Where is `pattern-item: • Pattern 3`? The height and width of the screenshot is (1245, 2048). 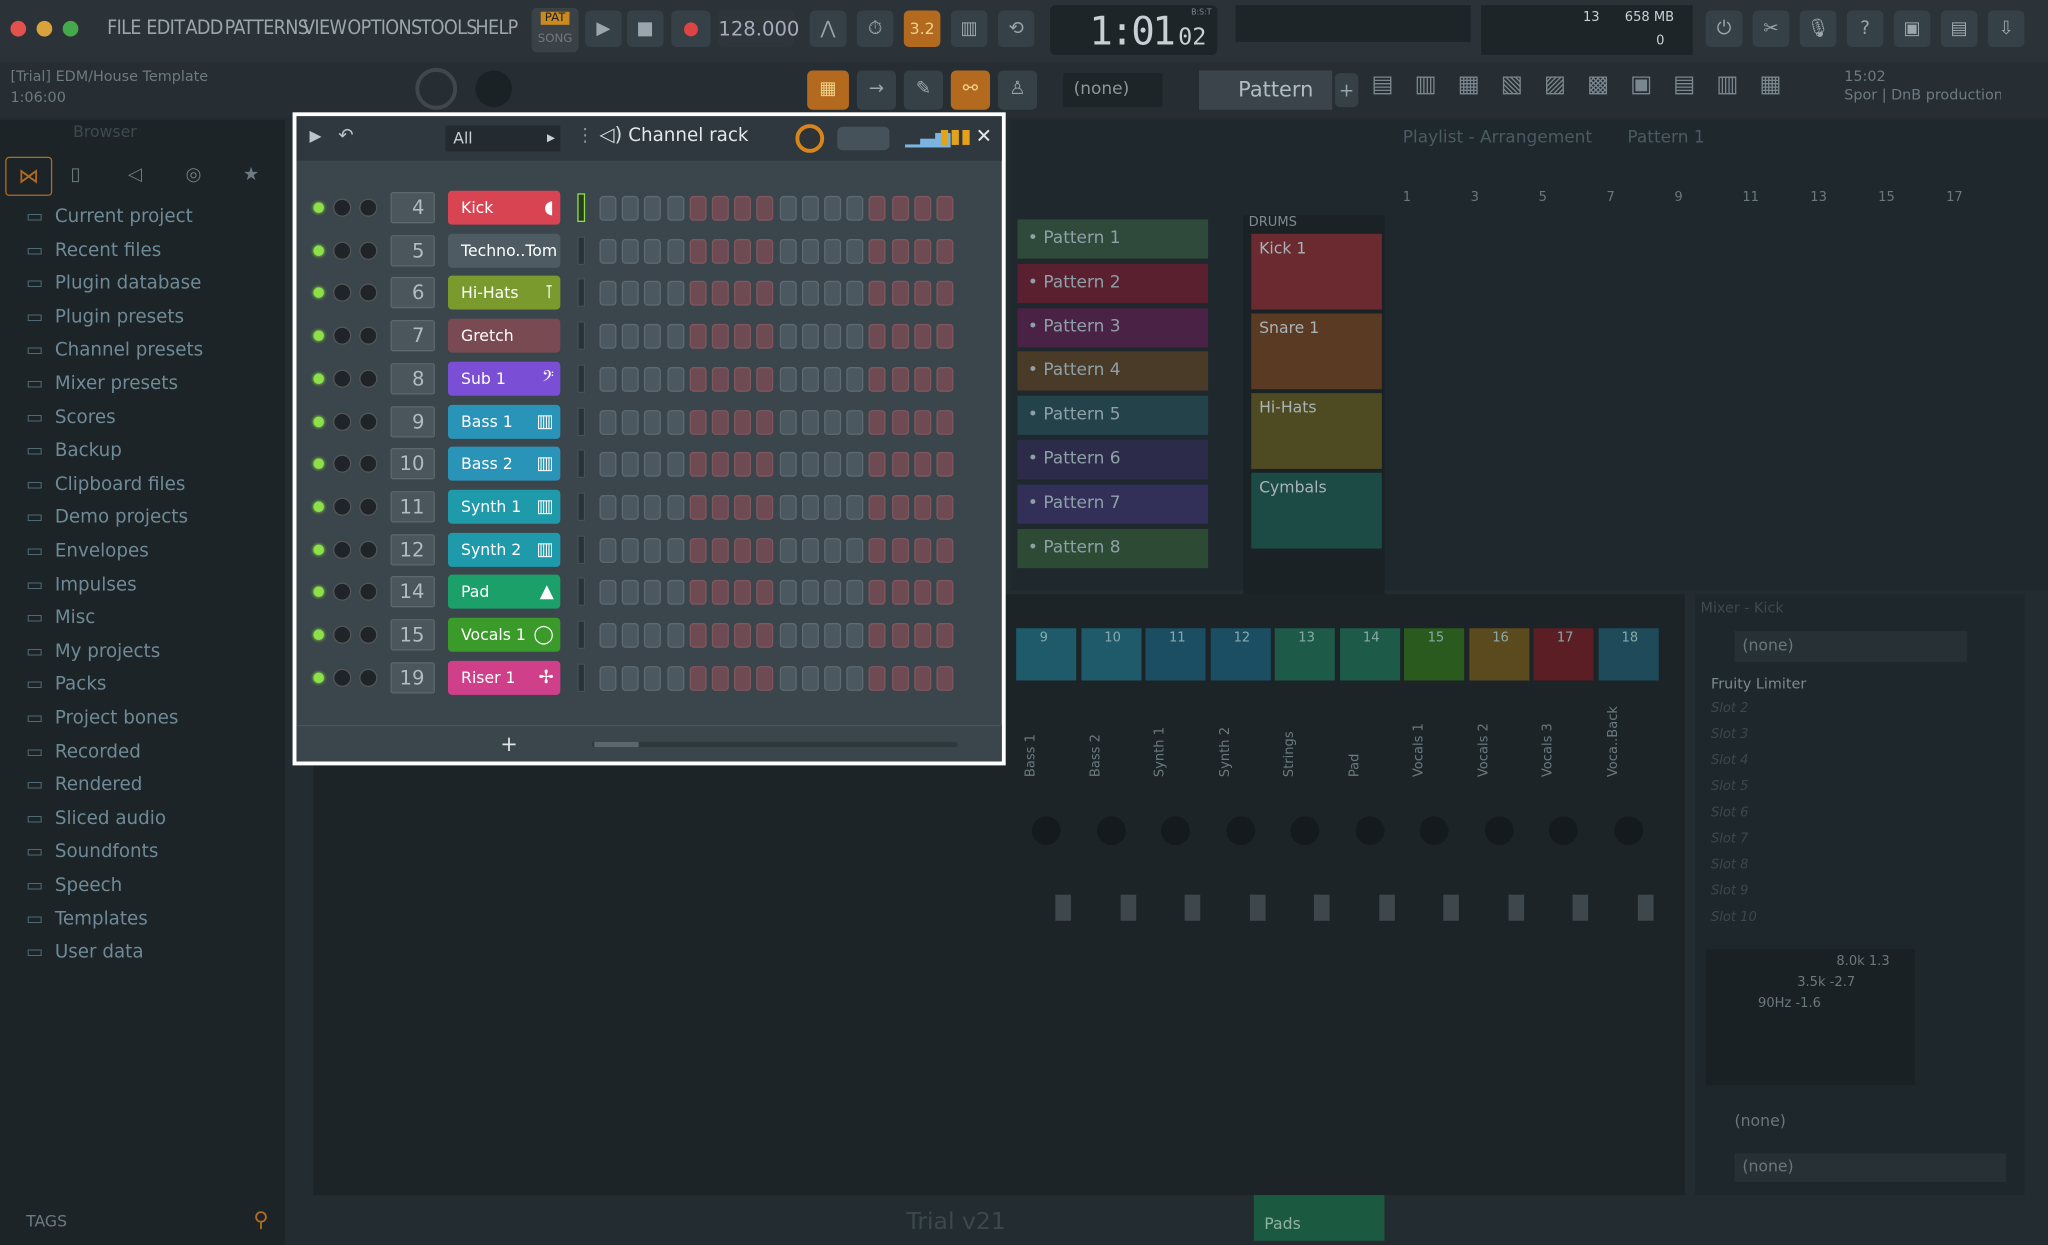 pattern-item: • Pattern 3 is located at coordinates (1113, 327).